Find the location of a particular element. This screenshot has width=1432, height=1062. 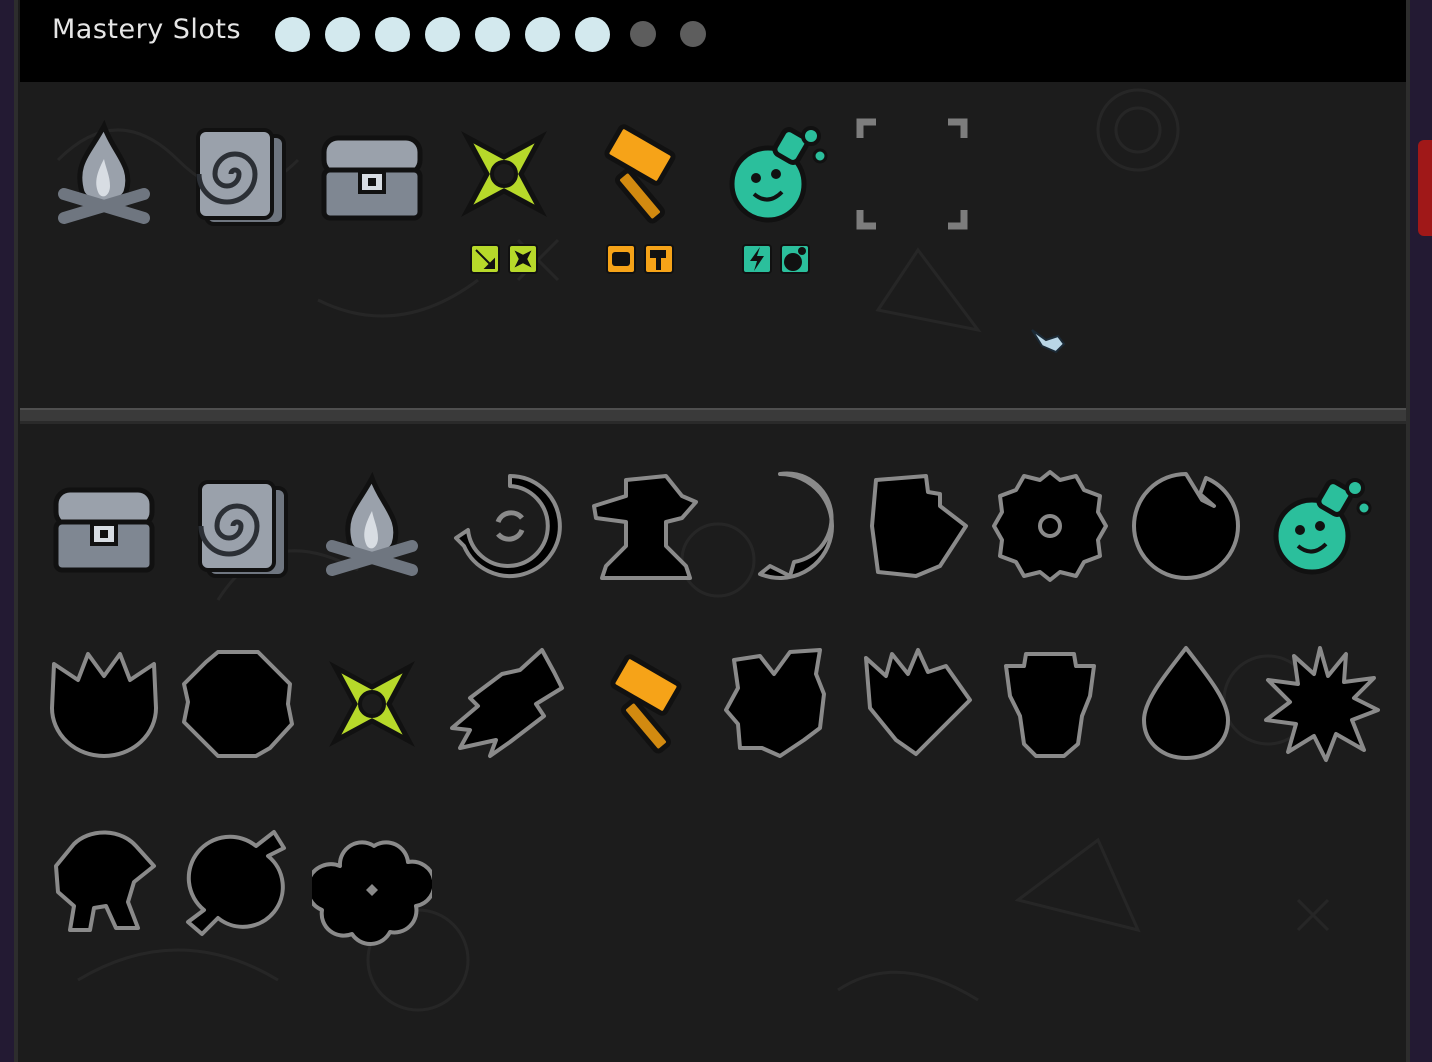

shuriken-badge-icon is located at coordinates (523, 259).